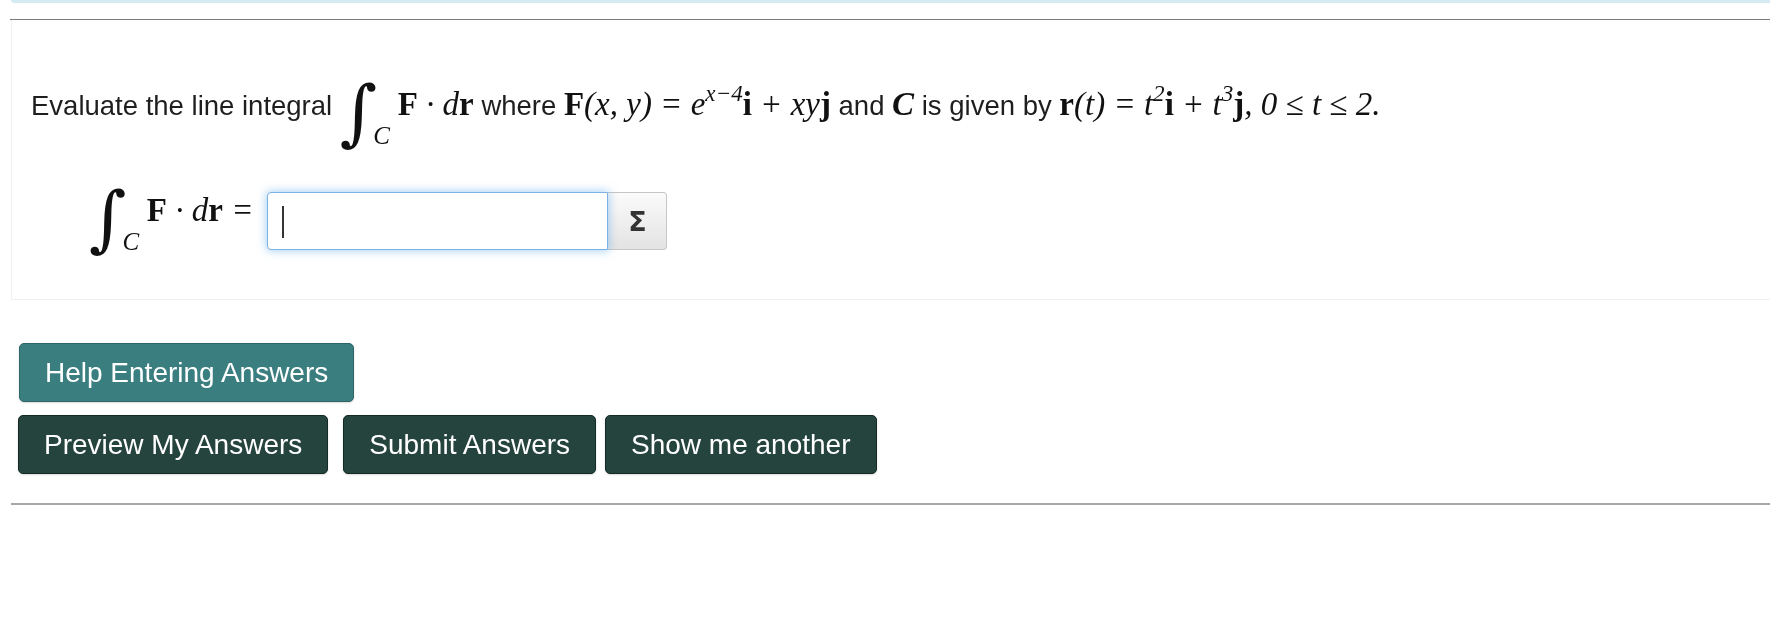 The height and width of the screenshot is (638, 1770). What do you see at coordinates (187, 372) in the screenshot?
I see `help-button: Help Entering Answers` at bounding box center [187, 372].